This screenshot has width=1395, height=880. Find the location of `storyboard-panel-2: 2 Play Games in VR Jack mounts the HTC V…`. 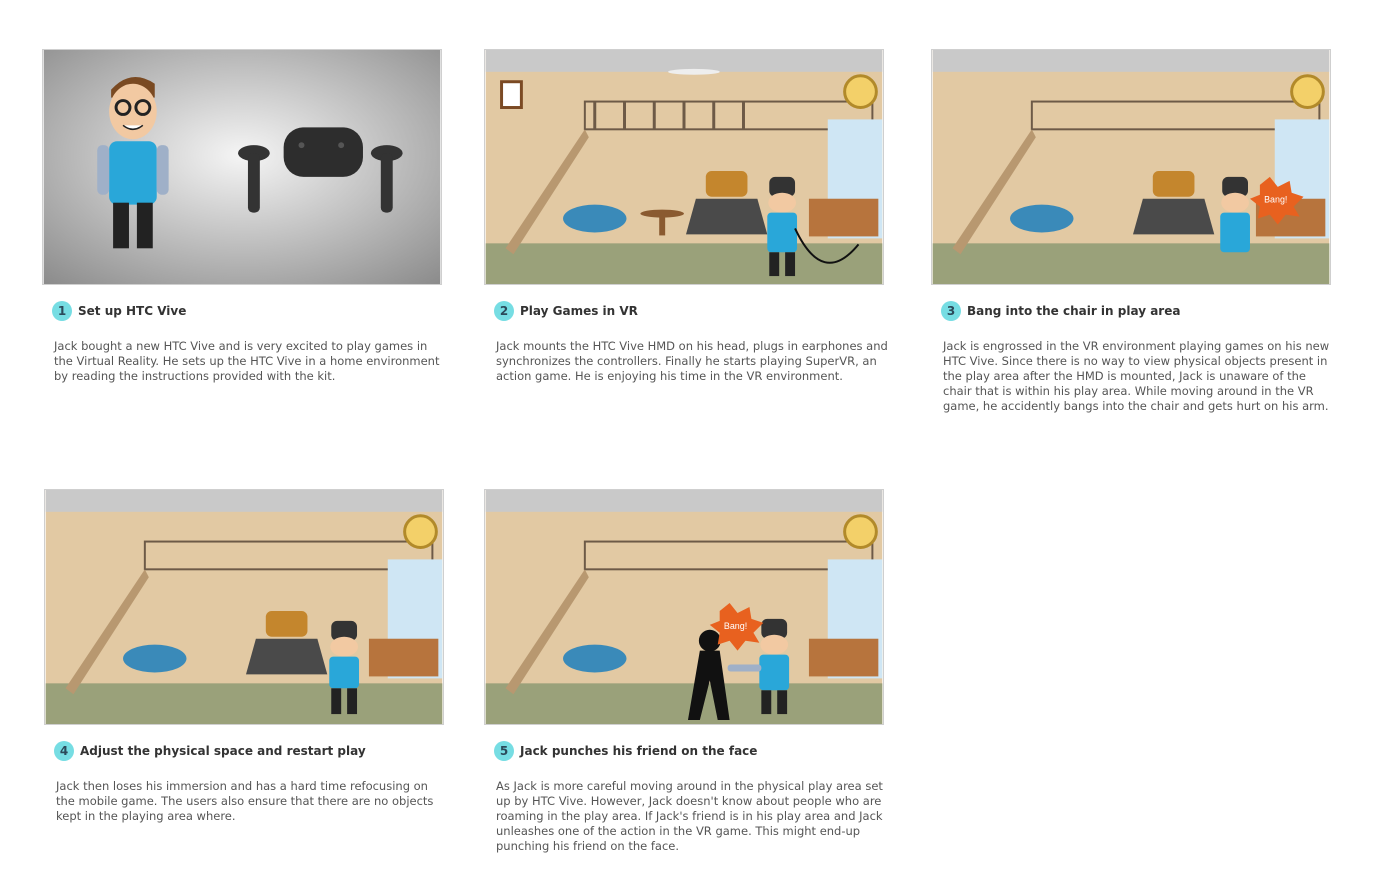

storyboard-panel-2: 2 Play Games in VR Jack mounts the HTC V… is located at coordinates (686, 216).